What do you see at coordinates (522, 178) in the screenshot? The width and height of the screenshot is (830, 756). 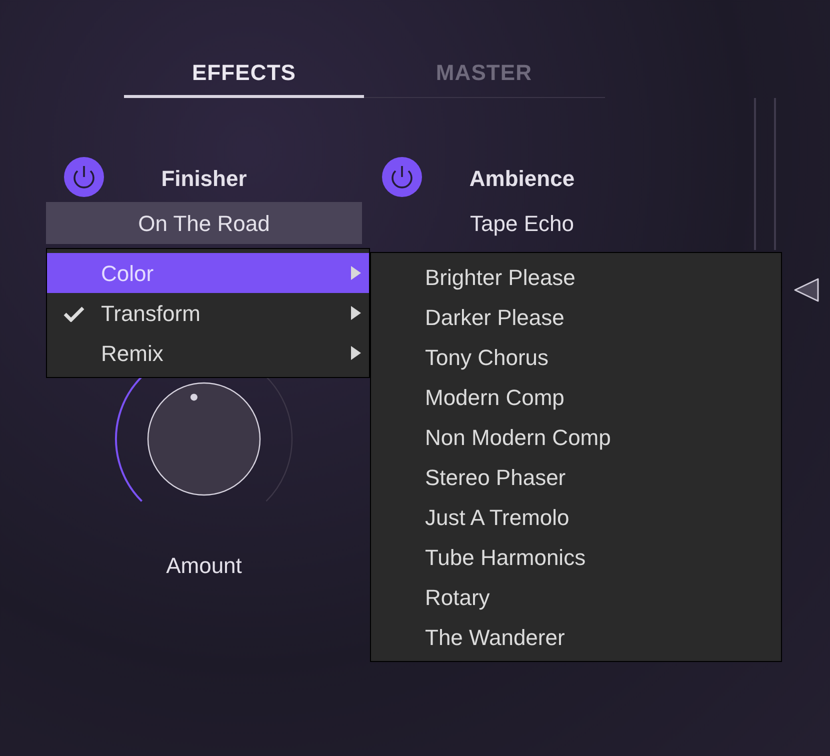 I see `module-title: Ambience` at bounding box center [522, 178].